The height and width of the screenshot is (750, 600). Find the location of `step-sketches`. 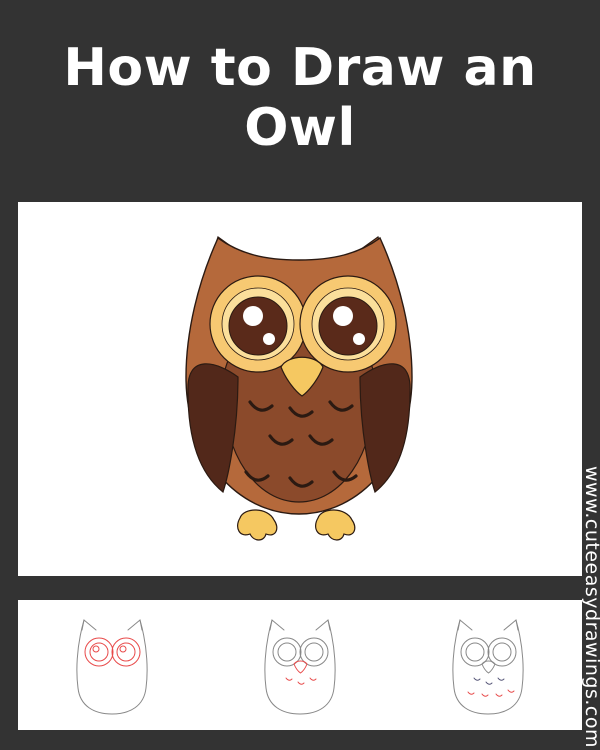

step-sketches is located at coordinates (300, 667).